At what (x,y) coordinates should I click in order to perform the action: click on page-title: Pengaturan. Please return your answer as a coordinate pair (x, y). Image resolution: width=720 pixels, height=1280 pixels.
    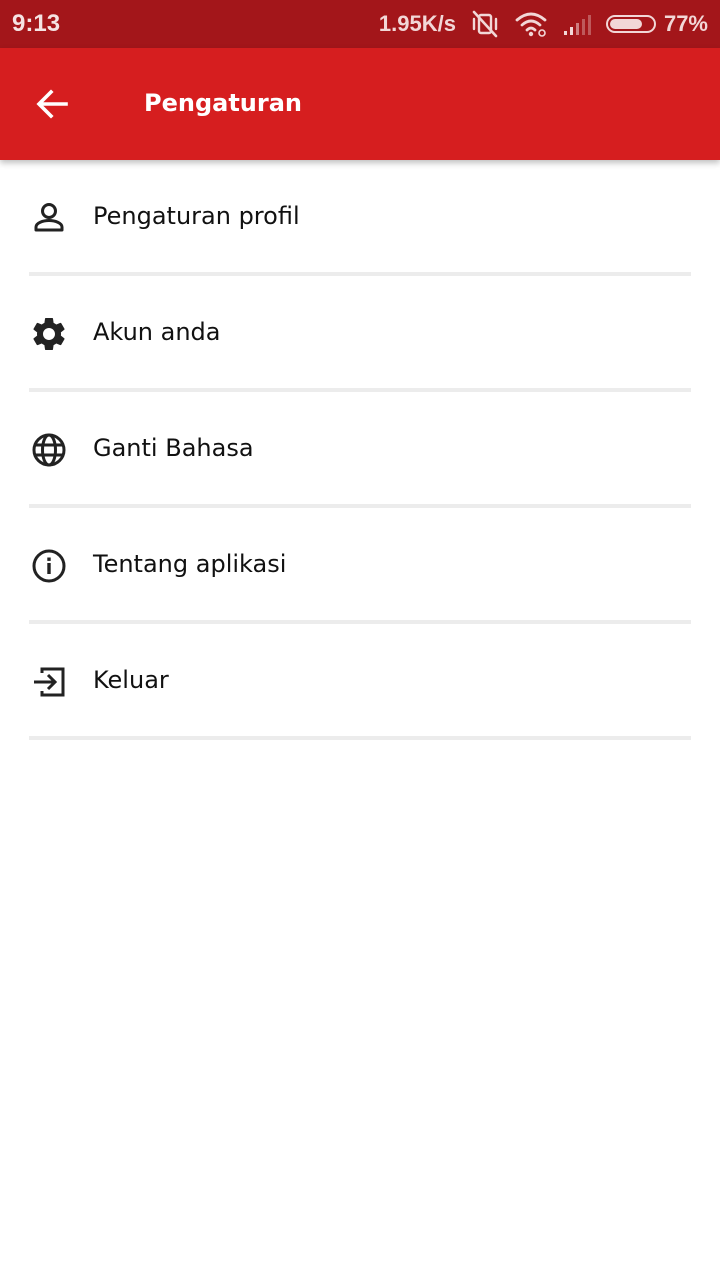
    Looking at the image, I should click on (223, 103).